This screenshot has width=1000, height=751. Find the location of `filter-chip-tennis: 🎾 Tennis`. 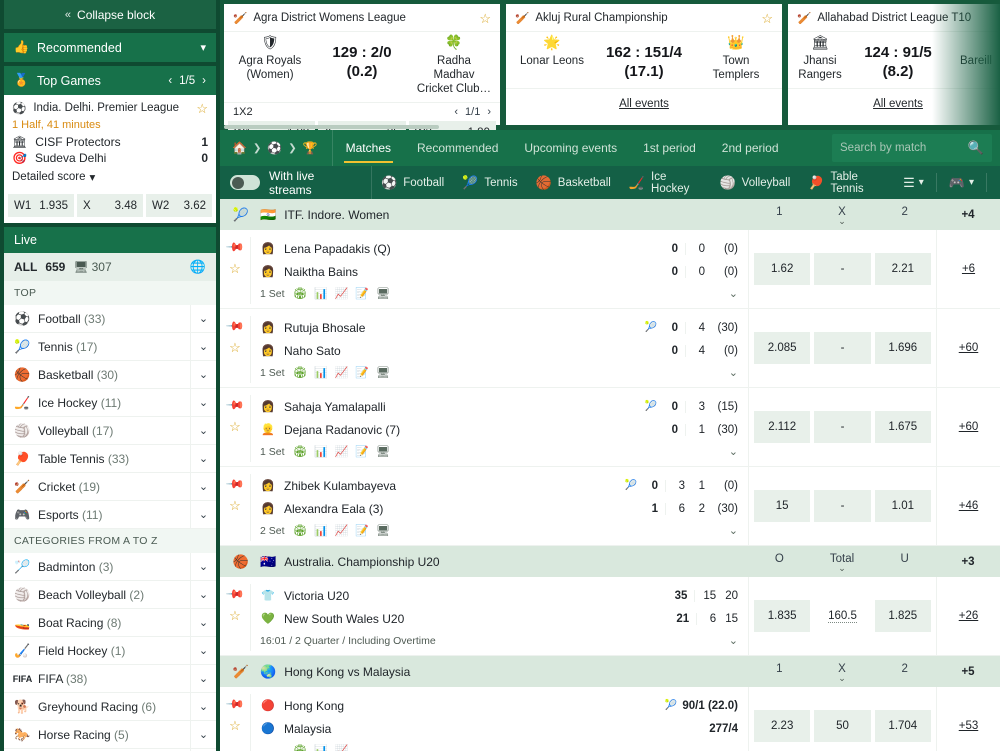

filter-chip-tennis: 🎾 Tennis is located at coordinates (489, 183).